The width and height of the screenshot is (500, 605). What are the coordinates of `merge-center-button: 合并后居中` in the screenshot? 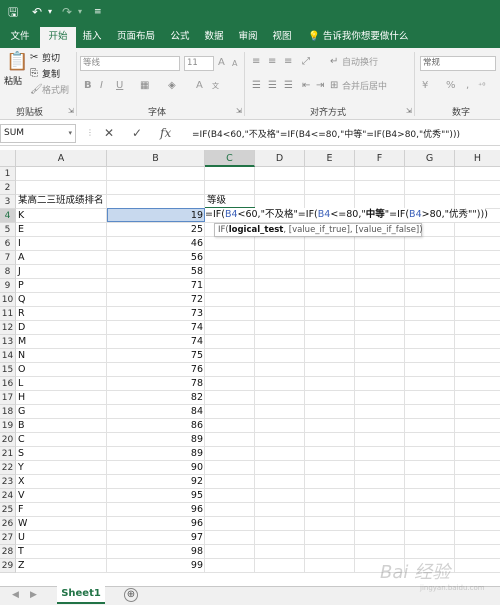 It's located at (364, 87).